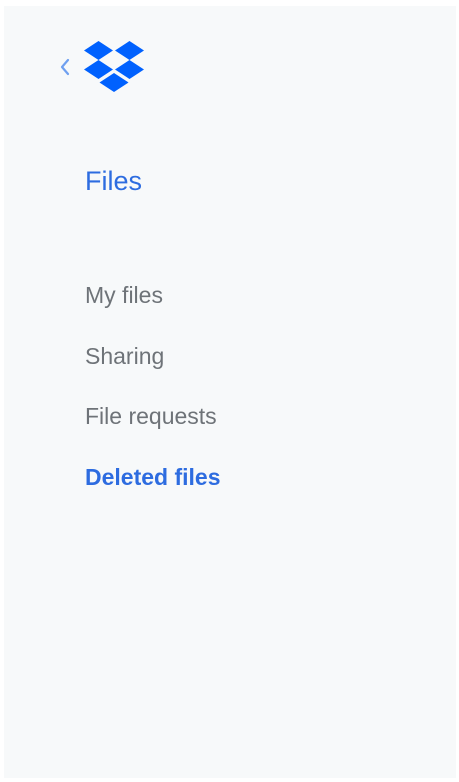  Describe the element at coordinates (114, 66) in the screenshot. I see `dropbox-logo-icon` at that location.